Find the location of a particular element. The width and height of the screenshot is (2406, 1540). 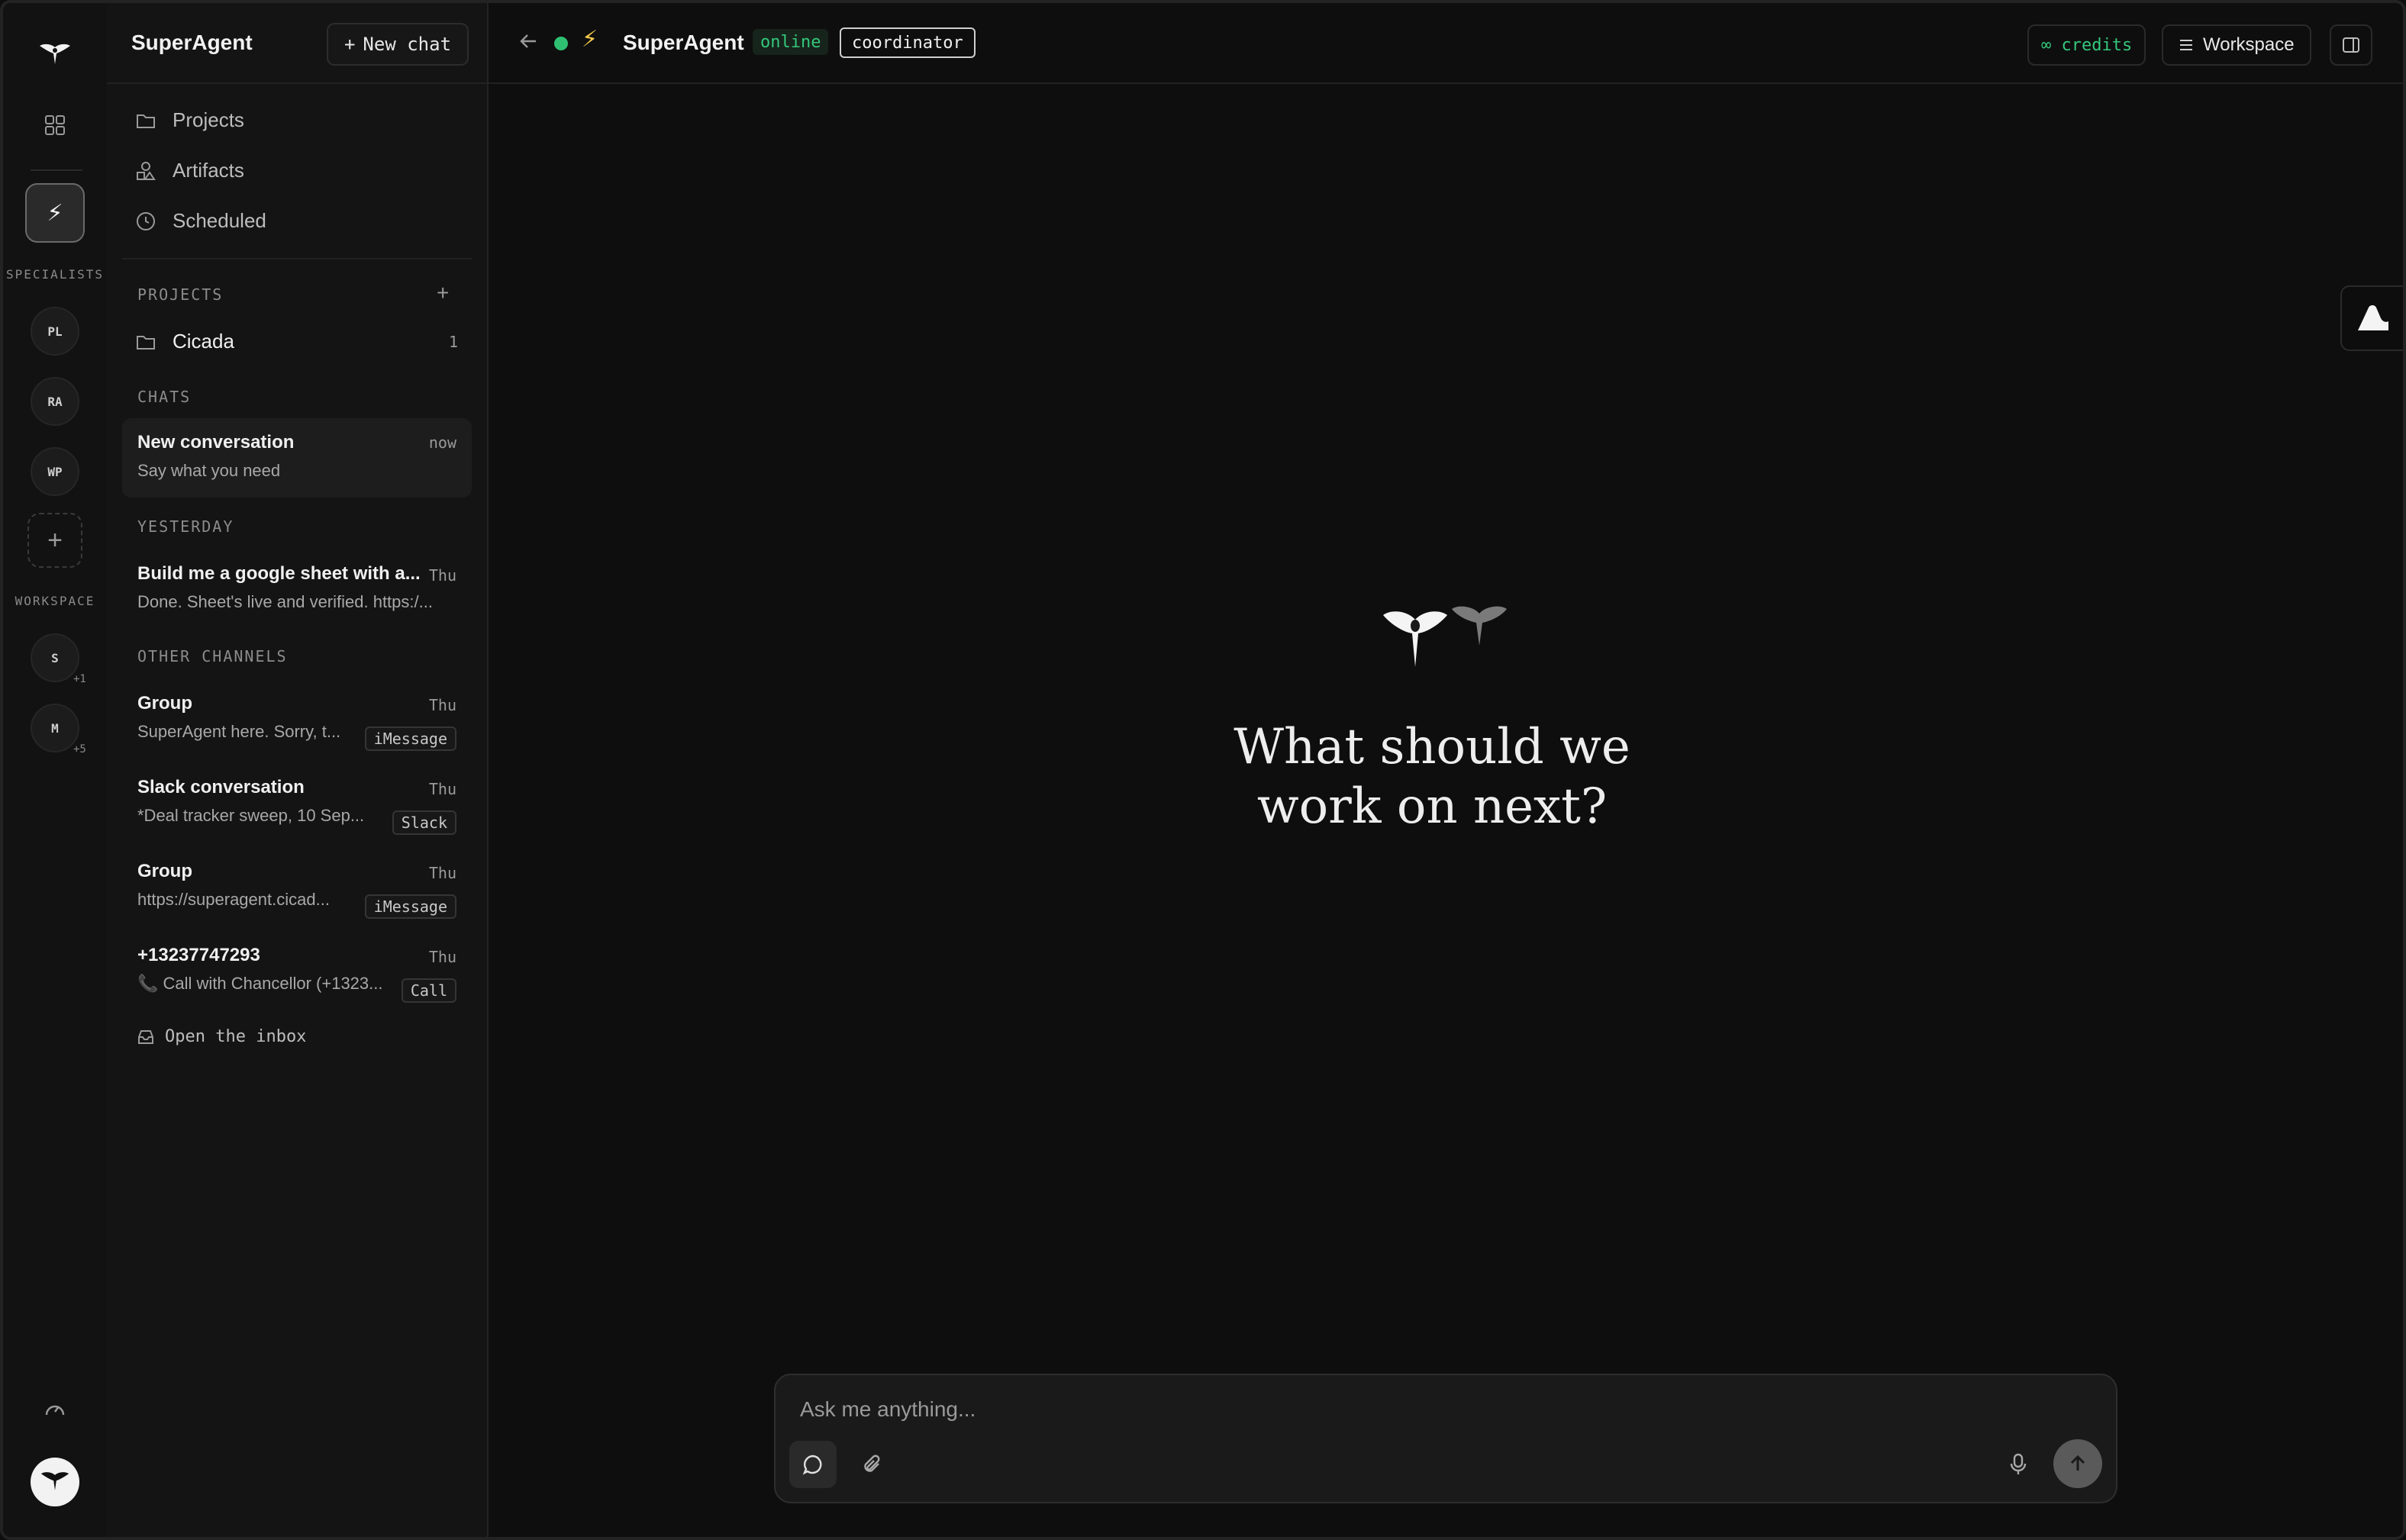

sidebar-divider is located at coordinates (297, 259).